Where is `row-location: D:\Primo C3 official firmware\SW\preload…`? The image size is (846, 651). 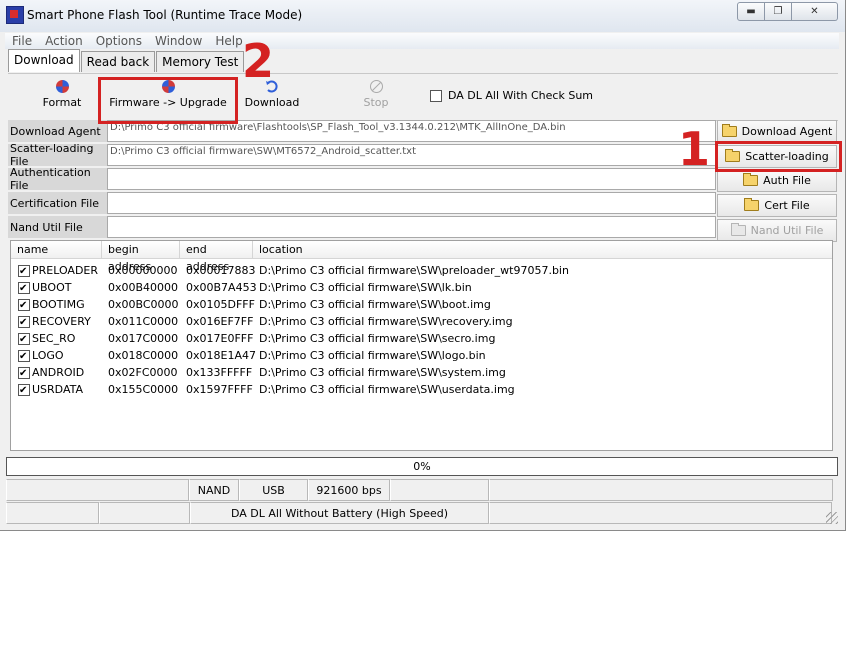
row-location: D:\Primo C3 official firmware\SW\preload… is located at coordinates (414, 270).